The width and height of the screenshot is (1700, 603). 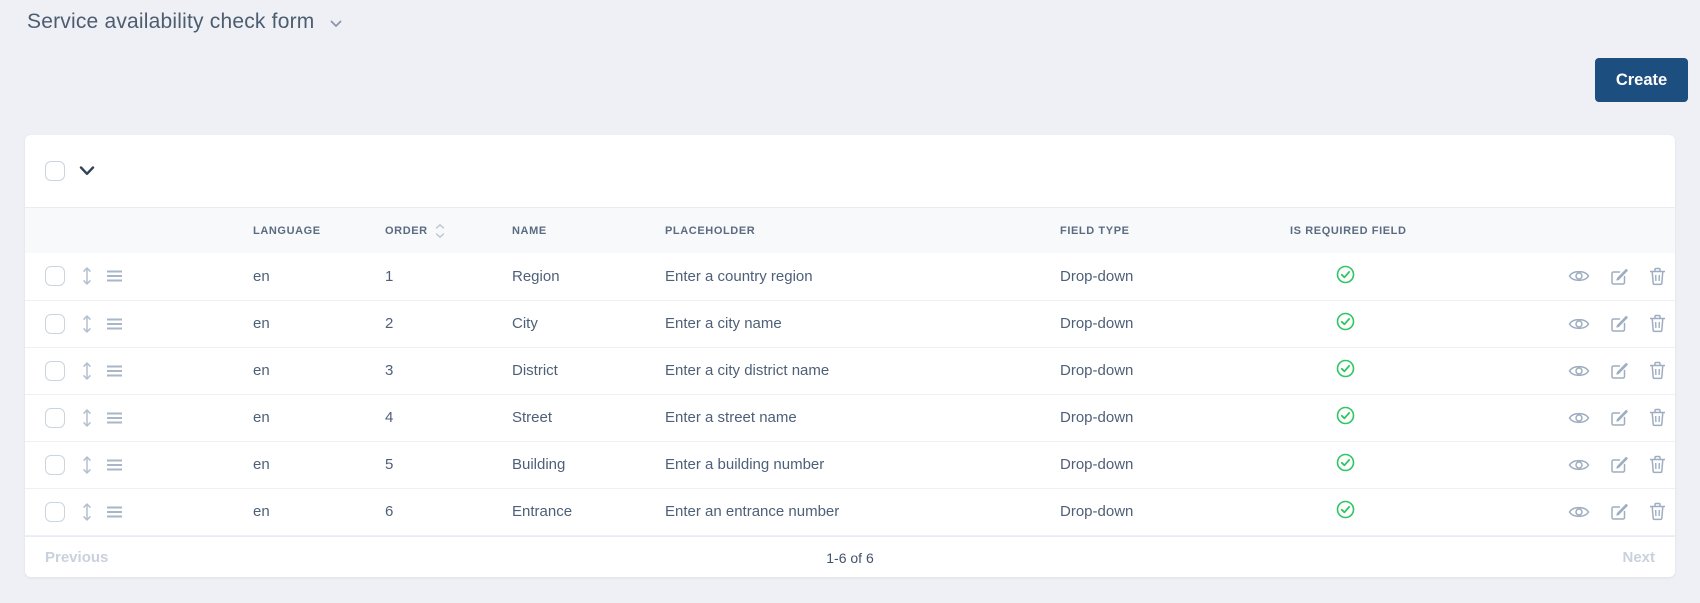 What do you see at coordinates (731, 417) in the screenshot?
I see `cell-placeholder: Enter a street name` at bounding box center [731, 417].